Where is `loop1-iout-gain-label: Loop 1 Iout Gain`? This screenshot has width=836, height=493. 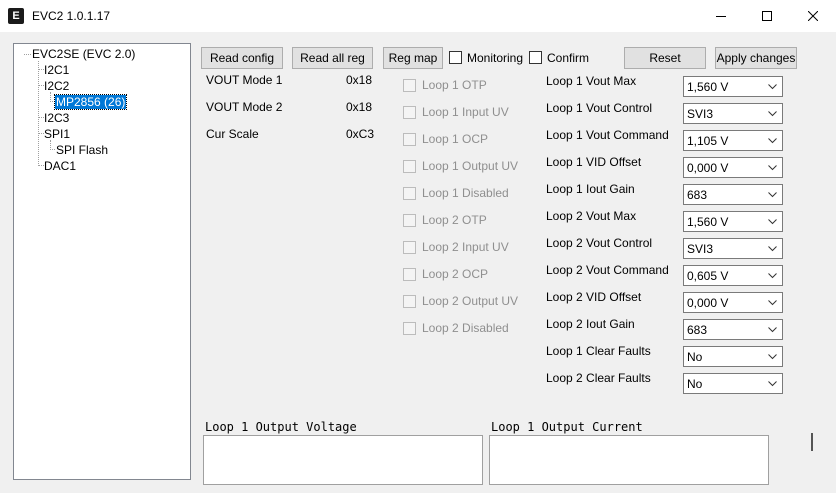
loop1-iout-gain-label: Loop 1 Iout Gain is located at coordinates (590, 189).